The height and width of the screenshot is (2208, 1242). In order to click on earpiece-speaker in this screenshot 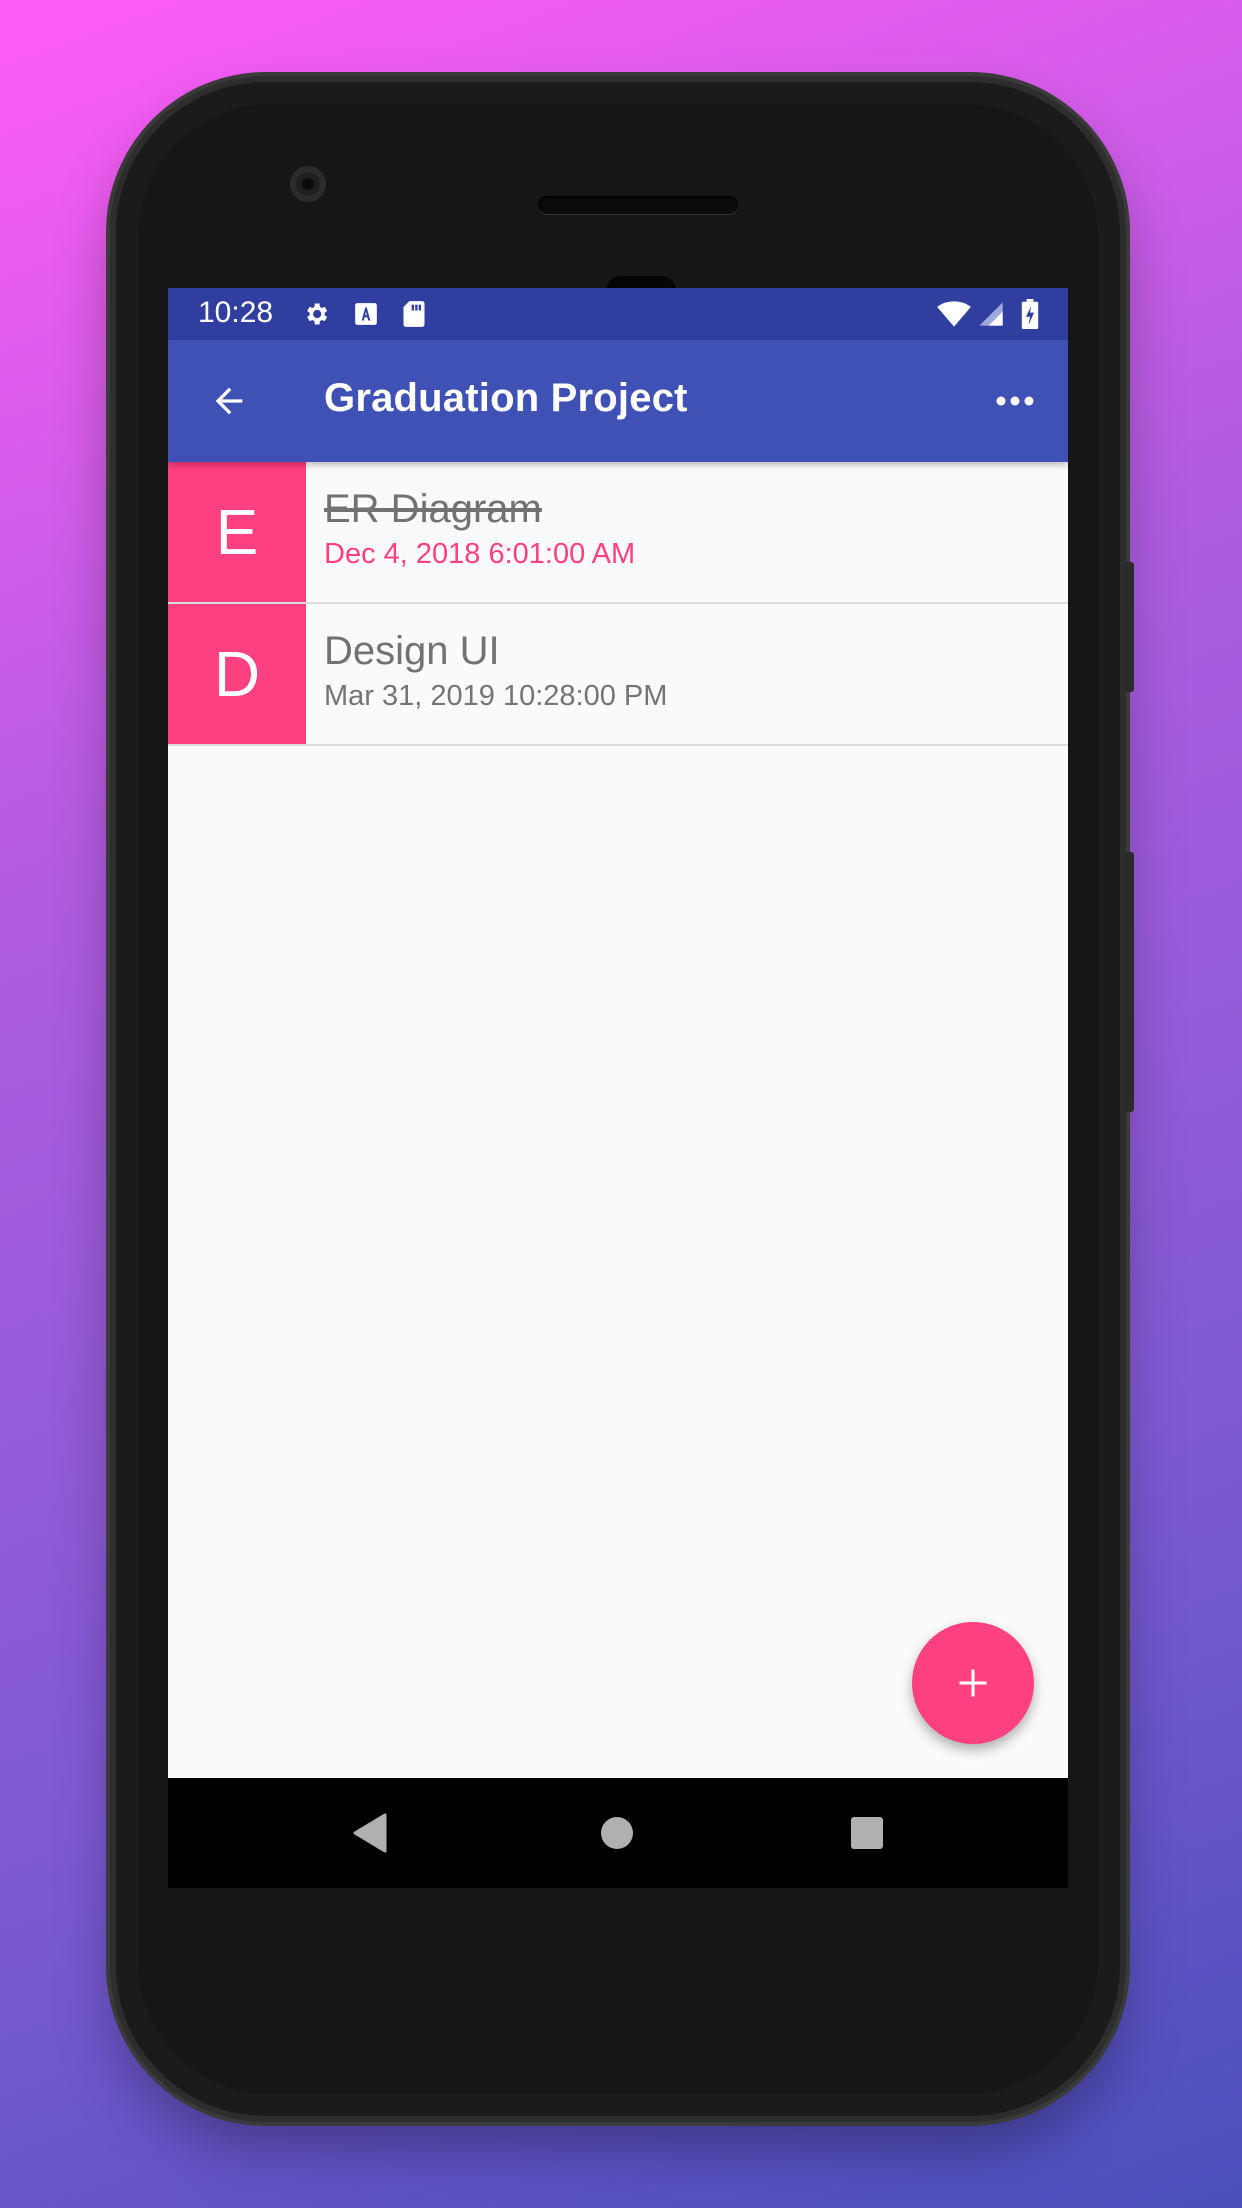, I will do `click(638, 205)`.